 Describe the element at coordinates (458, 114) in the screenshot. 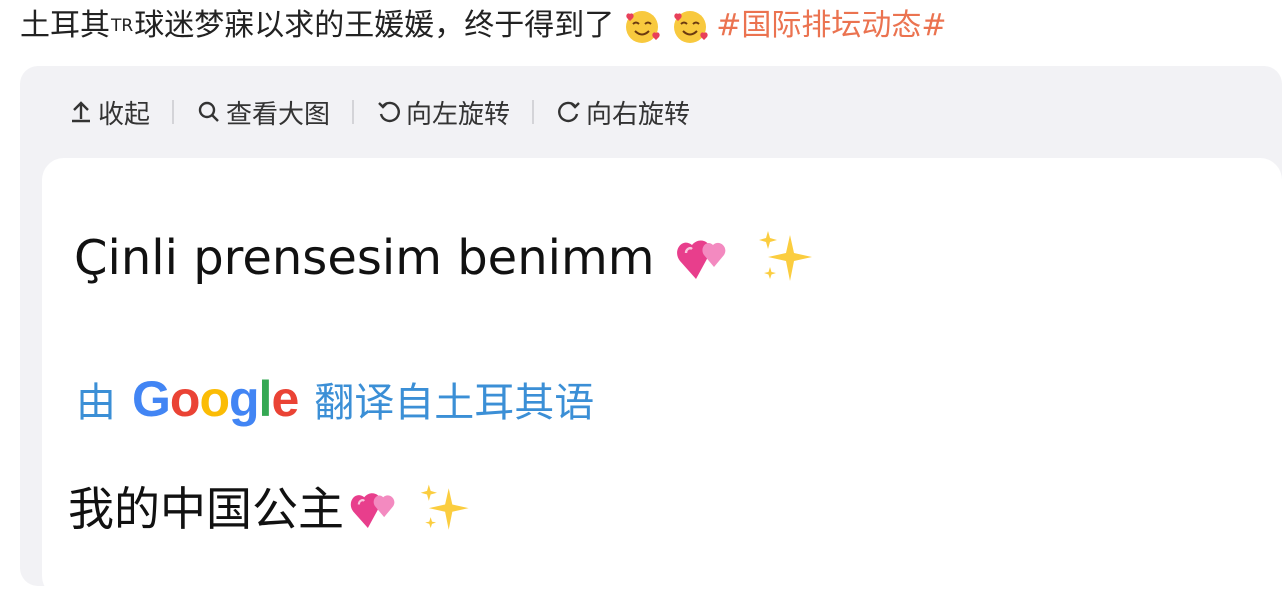

I see `rotate-left-label: 向左旋转` at that location.